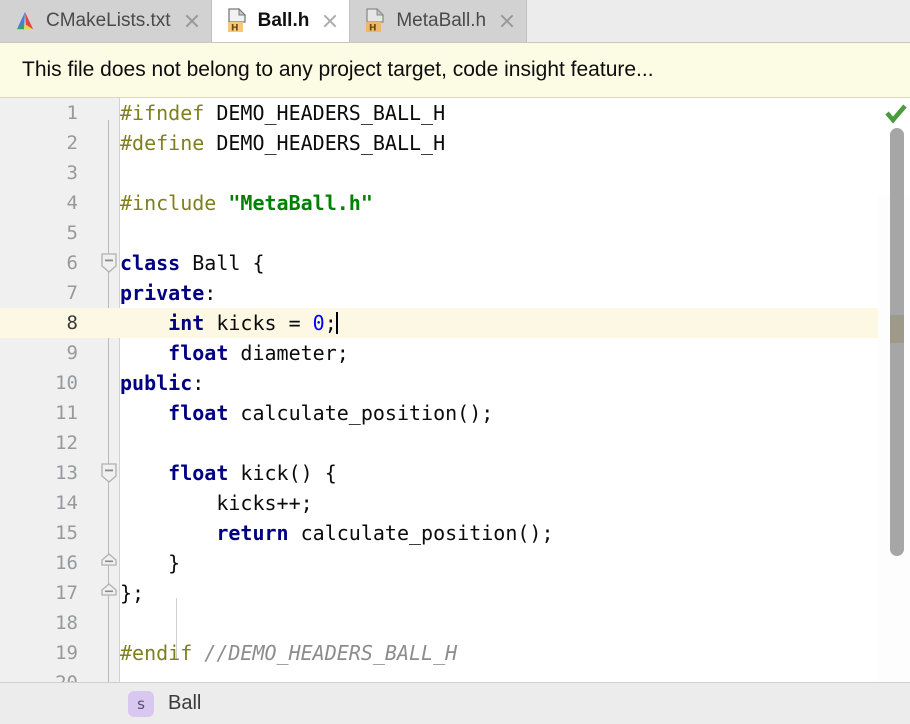 The height and width of the screenshot is (724, 910). I want to click on line-number: 4, so click(72, 203).